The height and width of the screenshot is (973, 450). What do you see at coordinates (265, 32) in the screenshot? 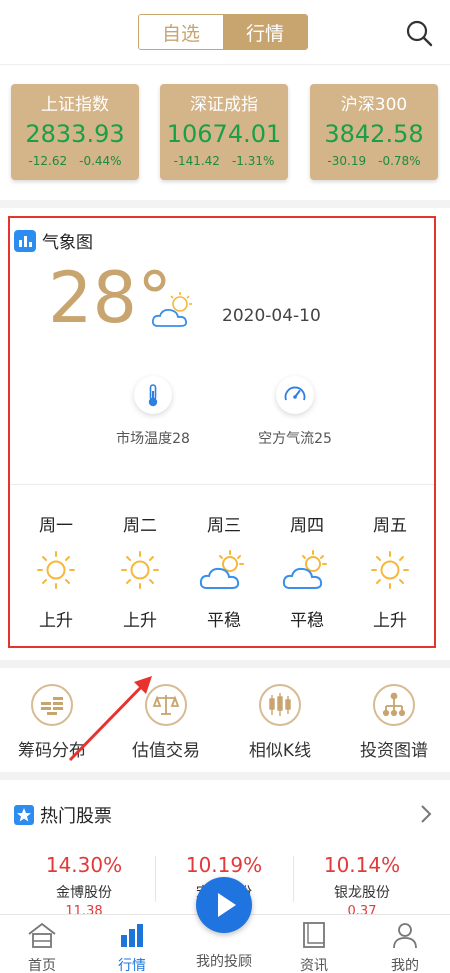
I see `tab-market: 行情` at bounding box center [265, 32].